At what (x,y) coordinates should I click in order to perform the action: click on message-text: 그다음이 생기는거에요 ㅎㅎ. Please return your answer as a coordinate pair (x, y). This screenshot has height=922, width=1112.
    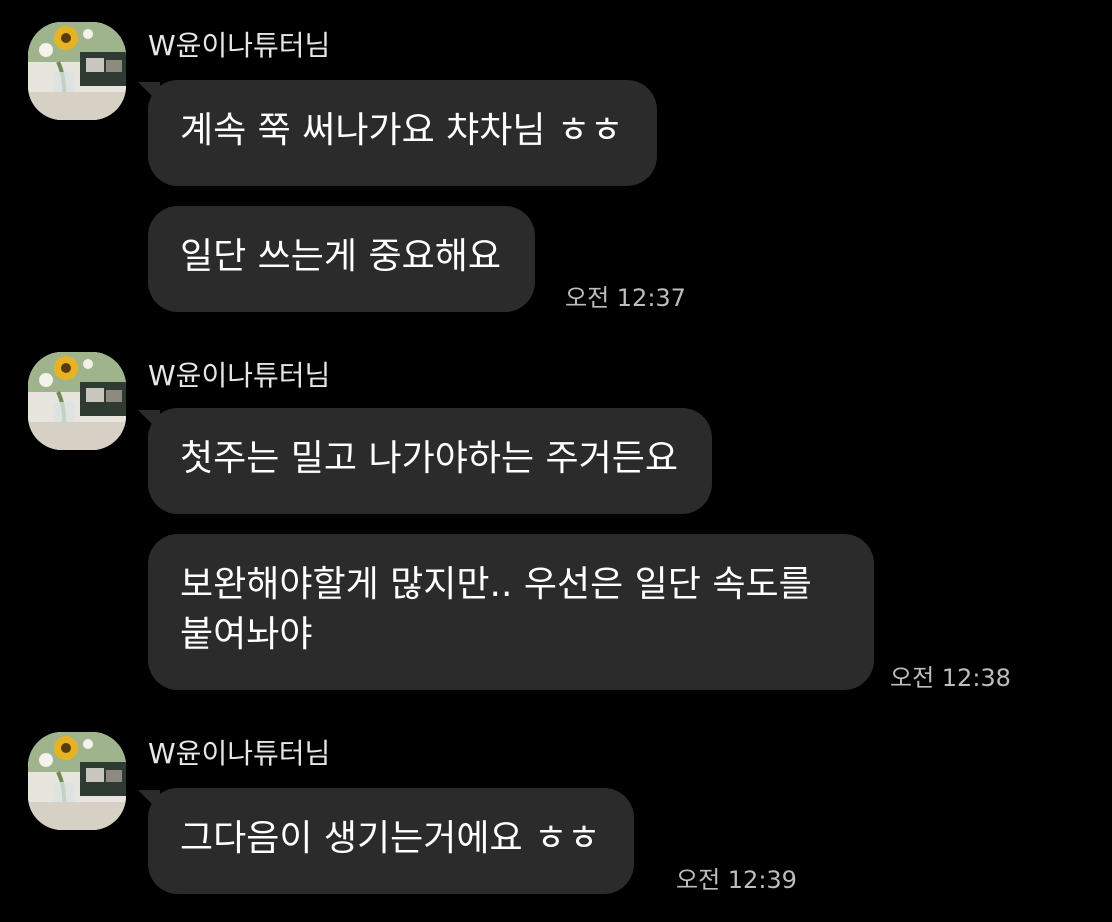
    Looking at the image, I should click on (390, 838).